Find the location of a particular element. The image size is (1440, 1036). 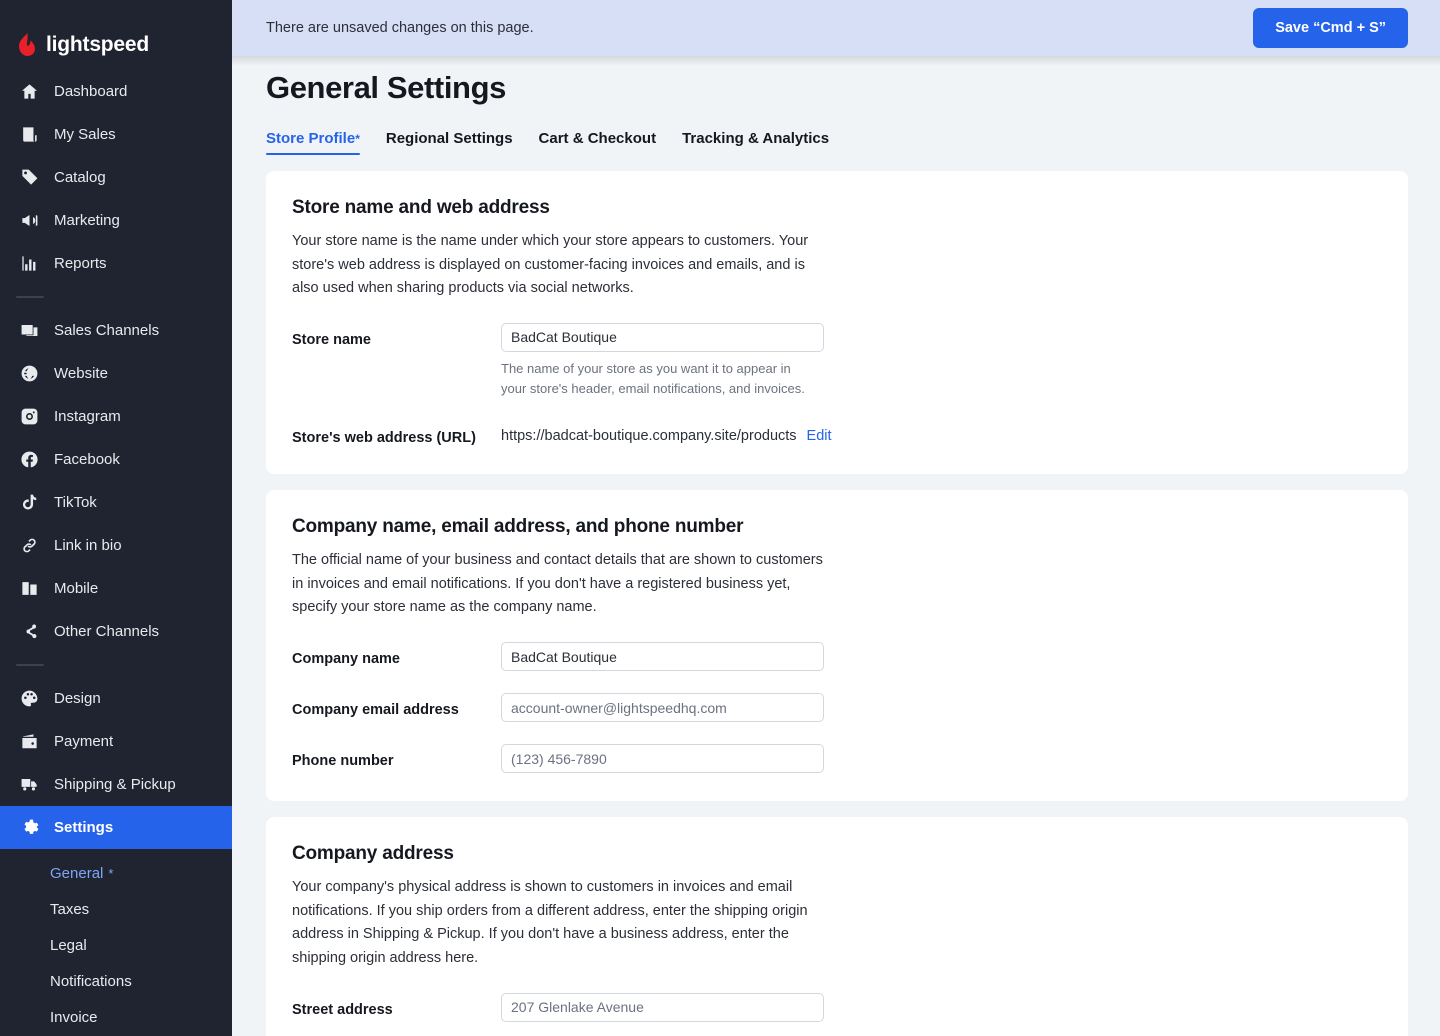

bar-chart-icon is located at coordinates (29, 264).